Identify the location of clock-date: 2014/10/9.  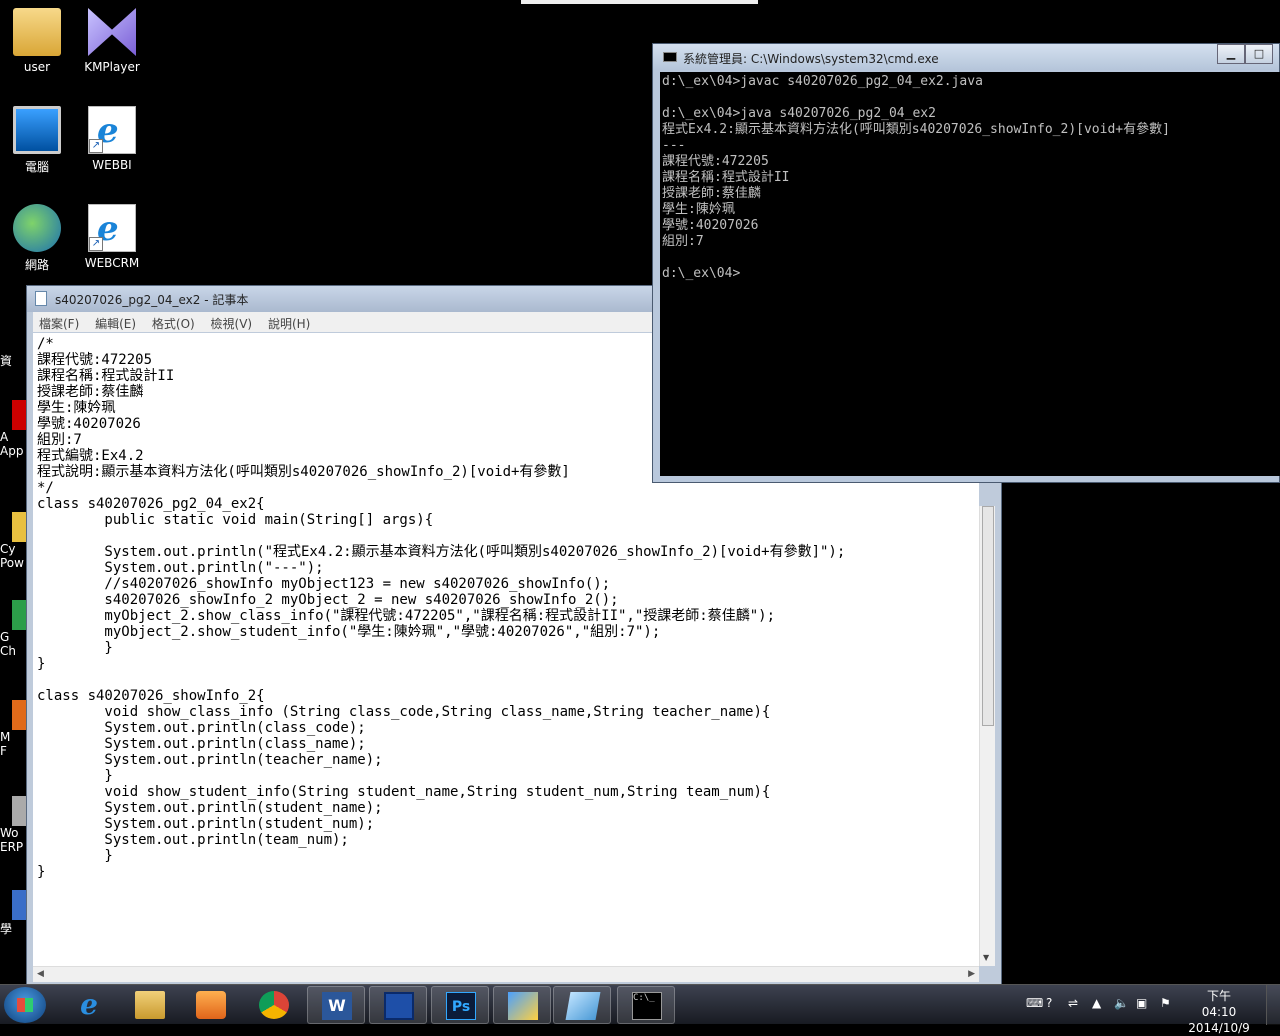
(1219, 1028).